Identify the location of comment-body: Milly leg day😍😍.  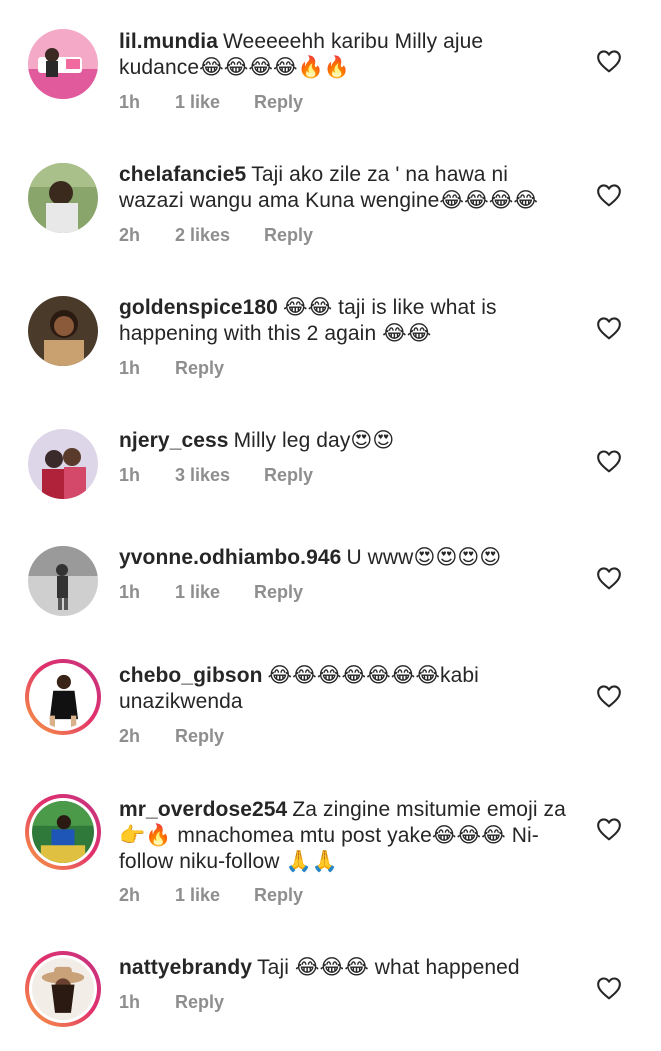
(314, 440).